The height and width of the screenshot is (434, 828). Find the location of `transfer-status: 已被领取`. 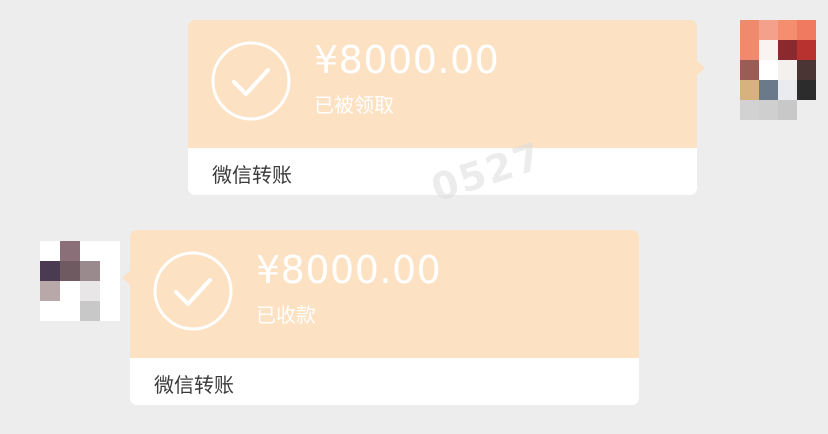

transfer-status: 已被领取 is located at coordinates (354, 105).